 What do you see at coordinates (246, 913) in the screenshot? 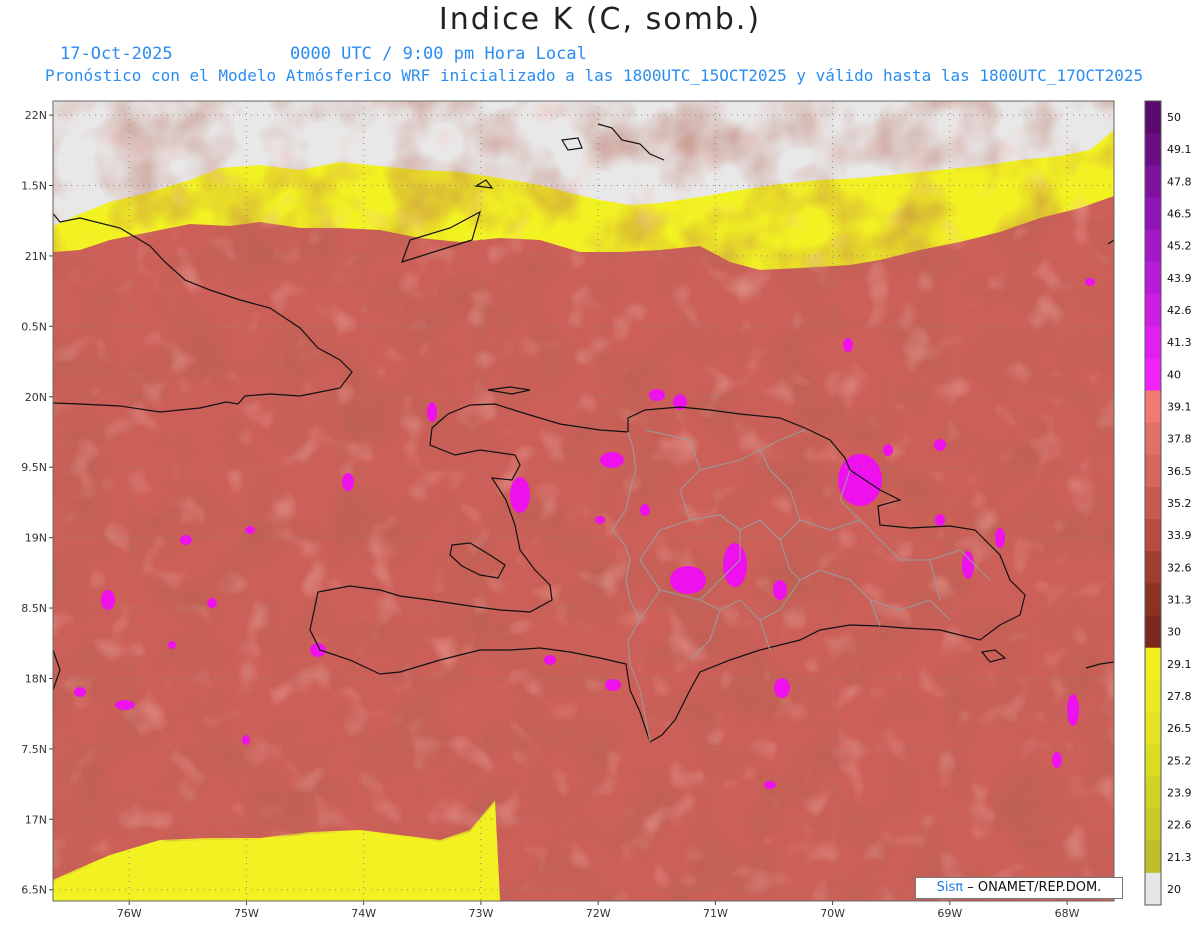
I see `lon-tick-label: 75W` at bounding box center [246, 913].